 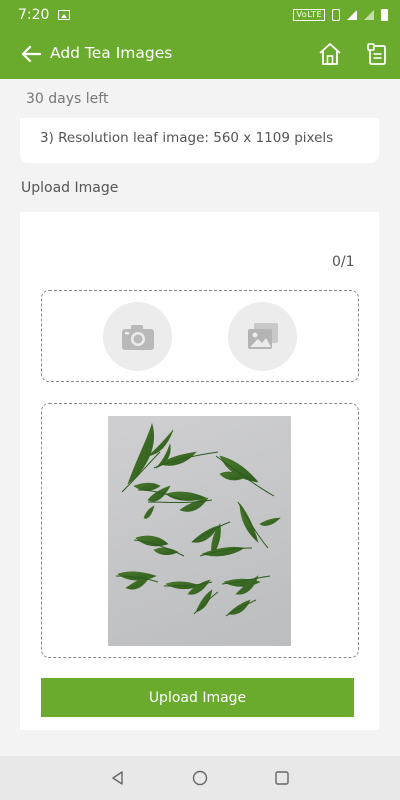 What do you see at coordinates (111, 53) in the screenshot?
I see `page-title: Add Tea Images` at bounding box center [111, 53].